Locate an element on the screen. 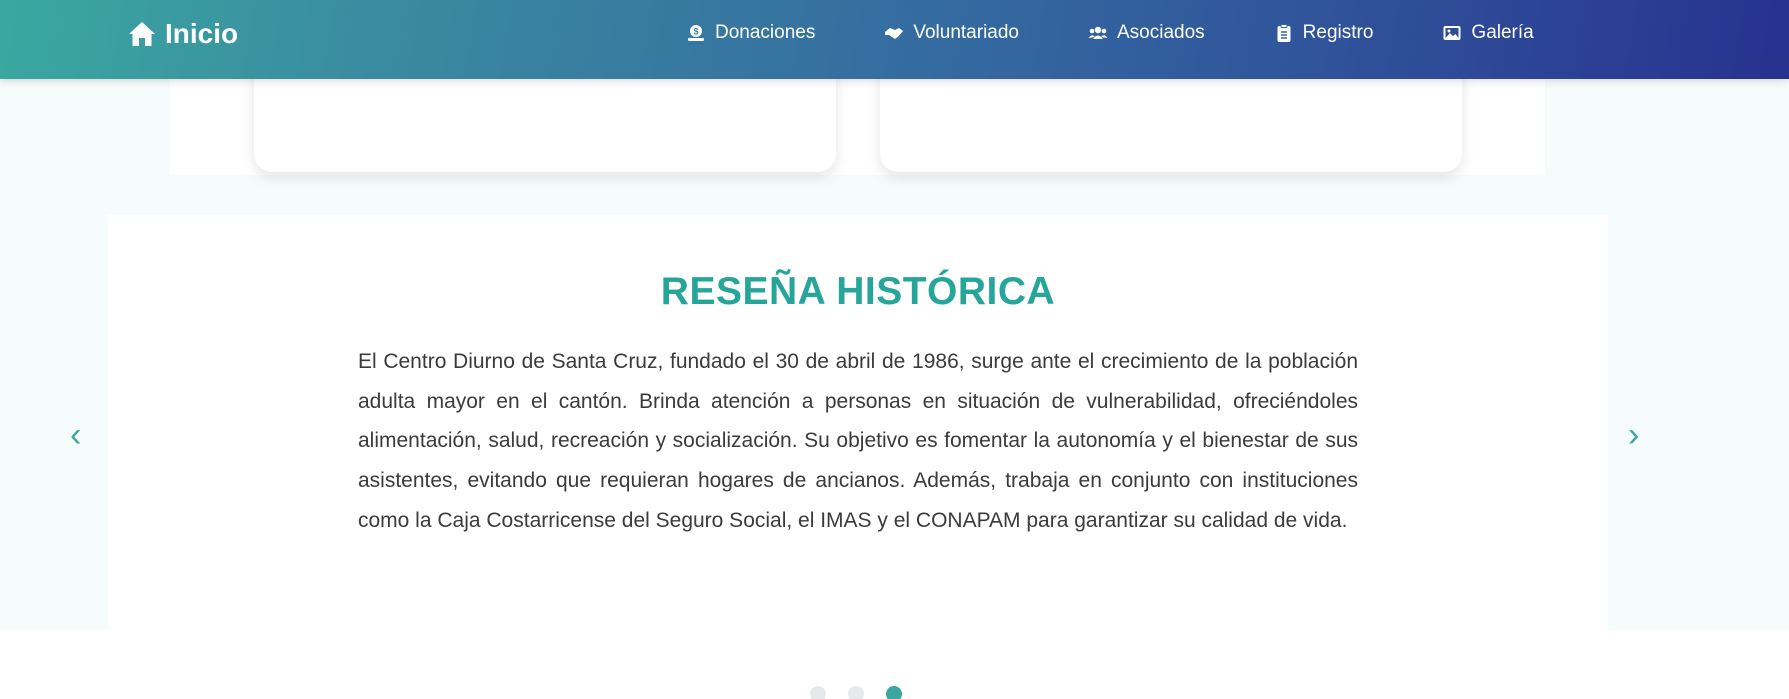 This screenshot has height=699, width=1789. carousel-indicators is located at coordinates (856, 692).